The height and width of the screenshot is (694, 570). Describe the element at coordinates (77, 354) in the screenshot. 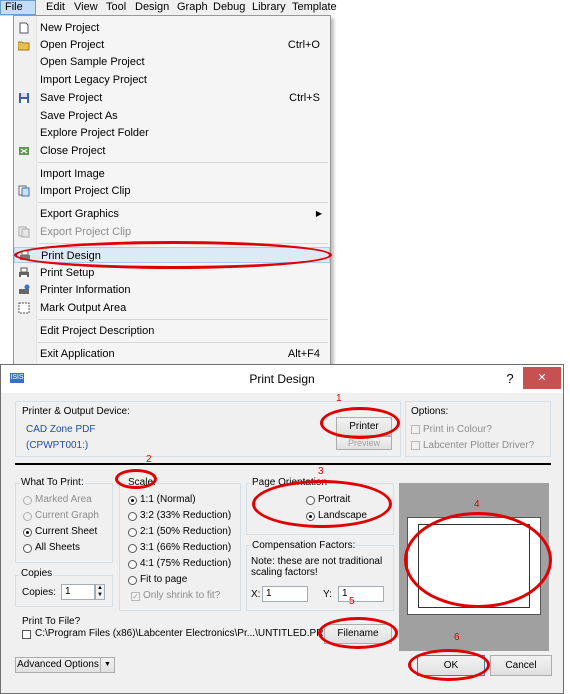

I see `menu-item-label: Exit Application` at that location.